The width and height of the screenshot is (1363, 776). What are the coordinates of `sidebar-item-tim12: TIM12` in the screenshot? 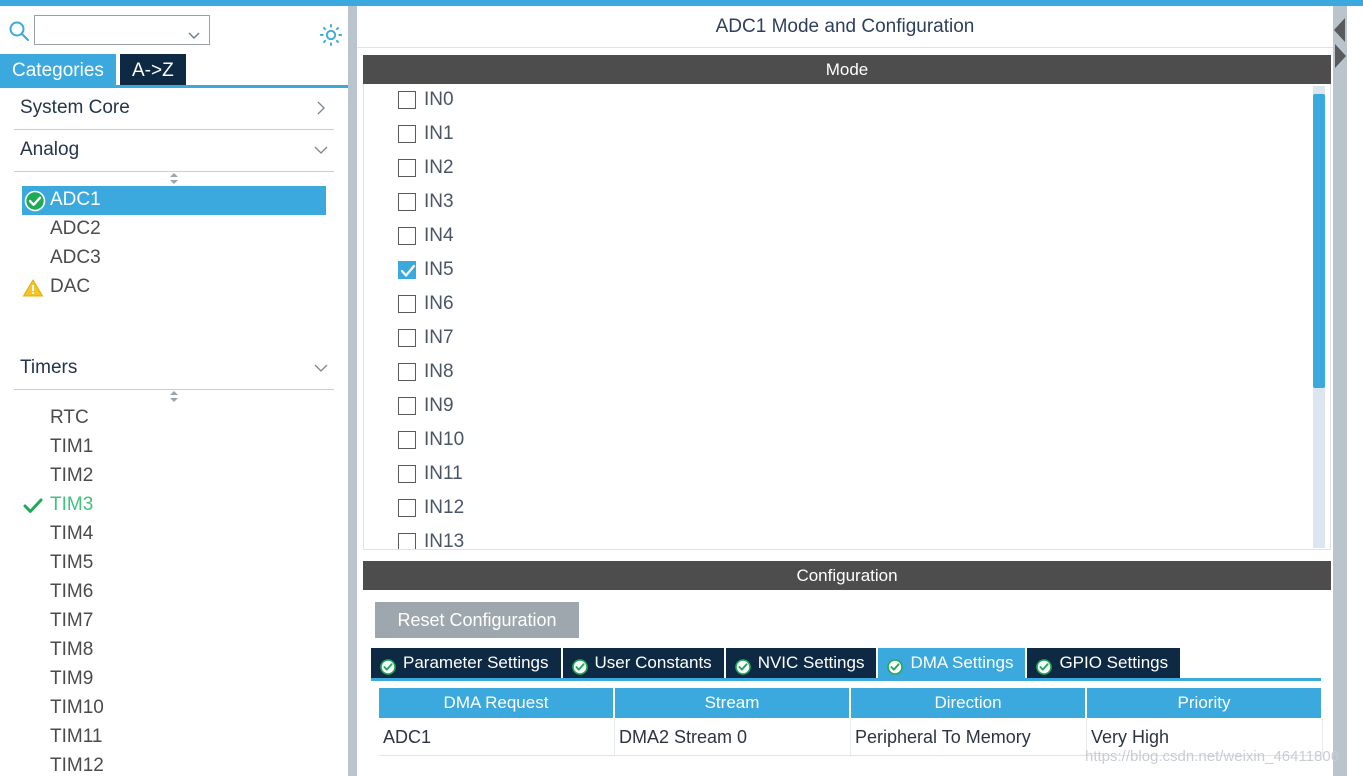 It's located at (174, 764).